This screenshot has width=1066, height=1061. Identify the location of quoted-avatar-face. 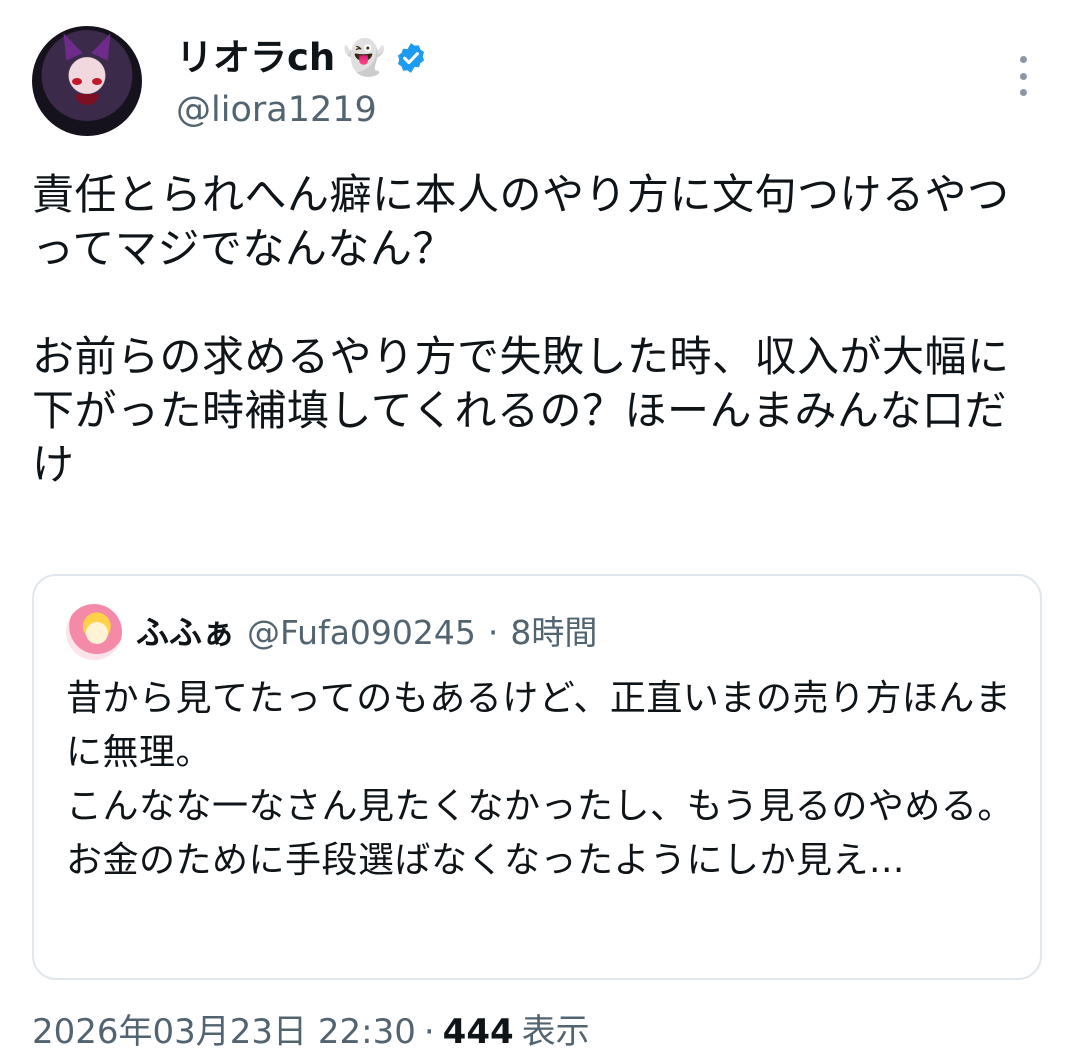
(97, 633).